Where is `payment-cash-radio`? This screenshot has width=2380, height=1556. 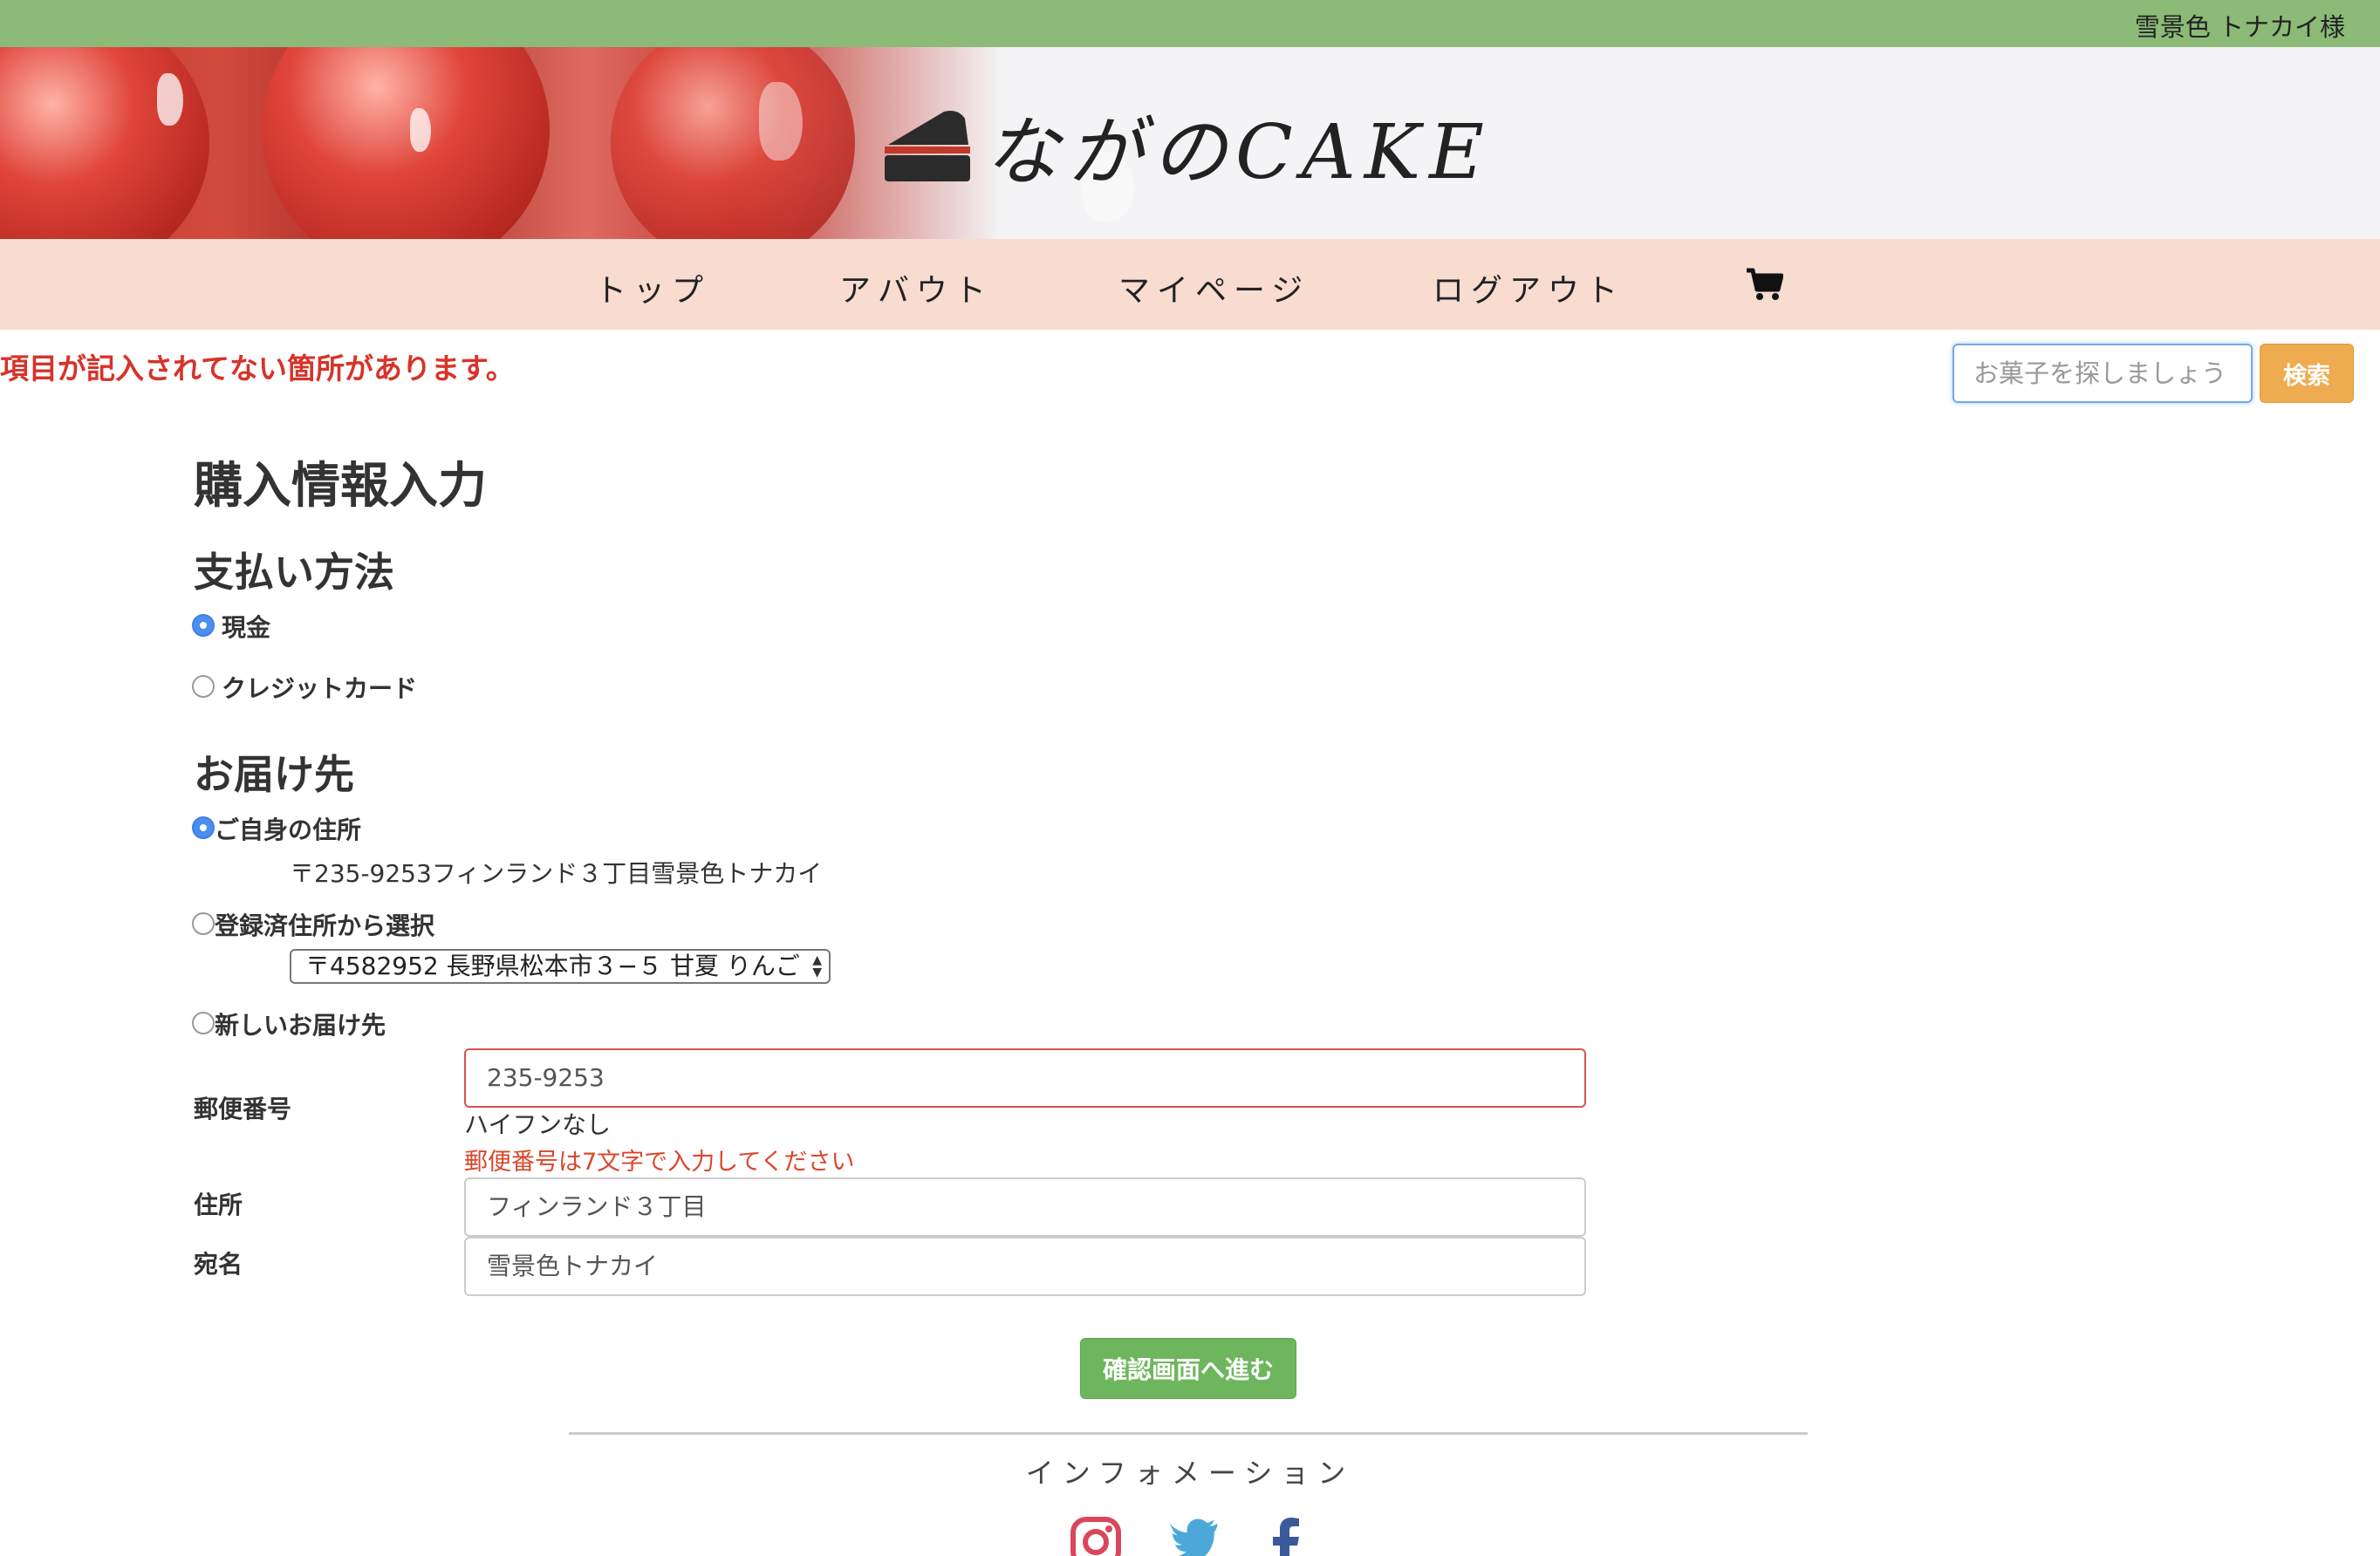 payment-cash-radio is located at coordinates (203, 625).